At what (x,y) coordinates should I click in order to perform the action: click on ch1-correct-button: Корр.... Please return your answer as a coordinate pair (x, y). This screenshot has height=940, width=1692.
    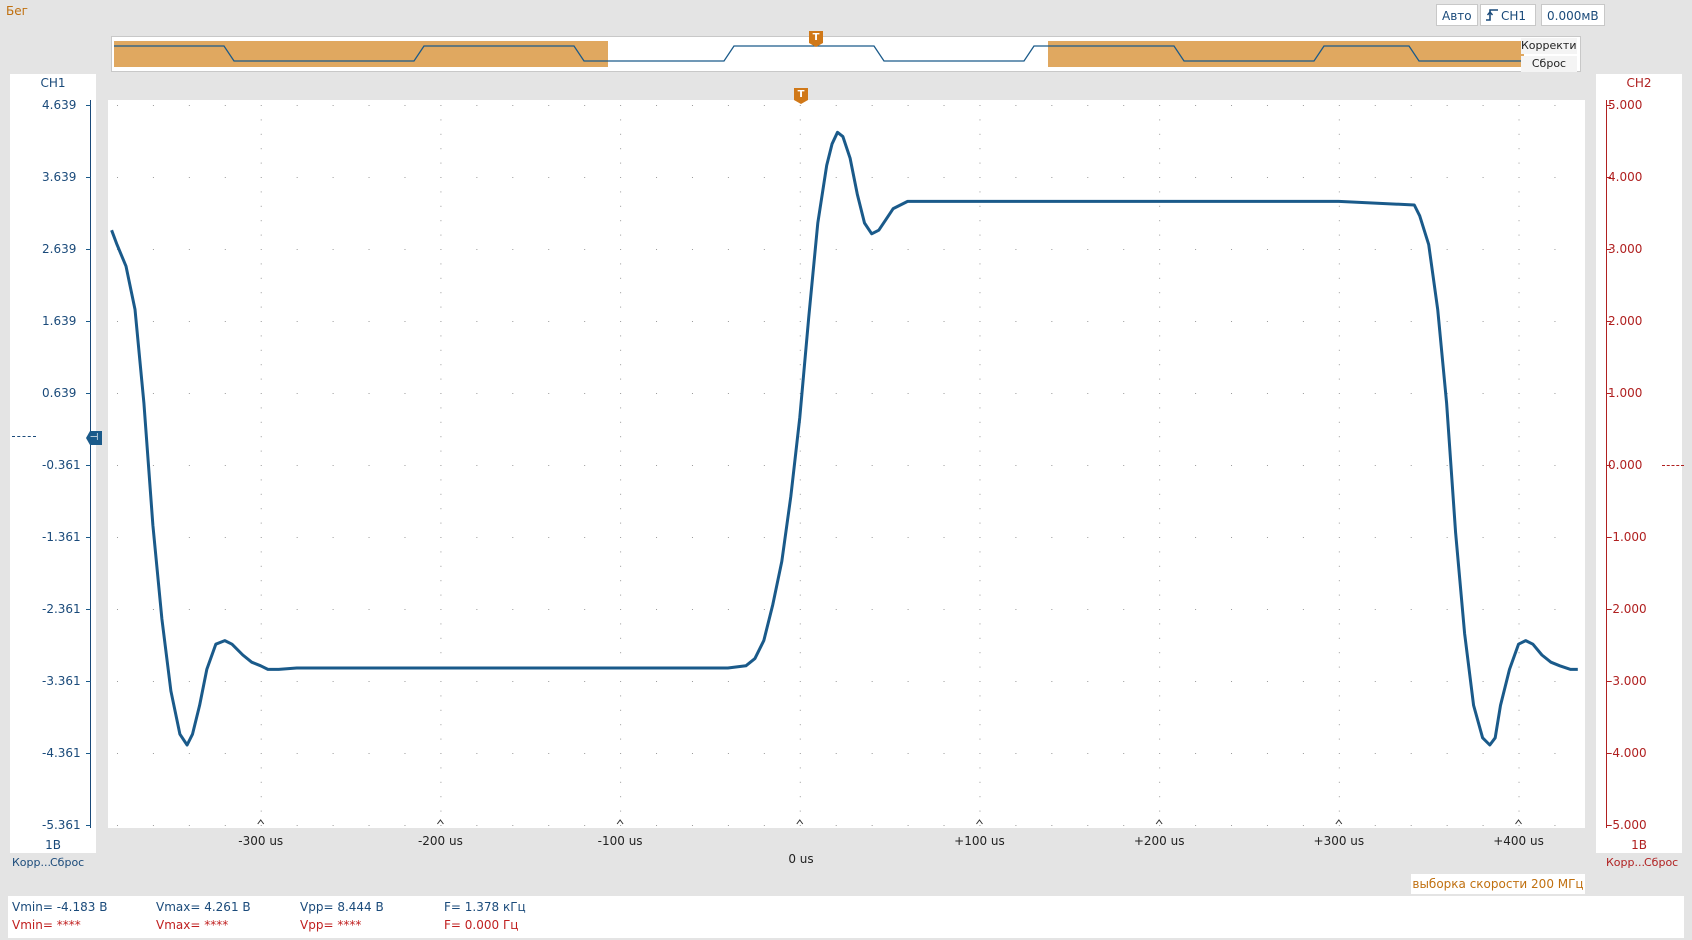
    Looking at the image, I should click on (31, 862).